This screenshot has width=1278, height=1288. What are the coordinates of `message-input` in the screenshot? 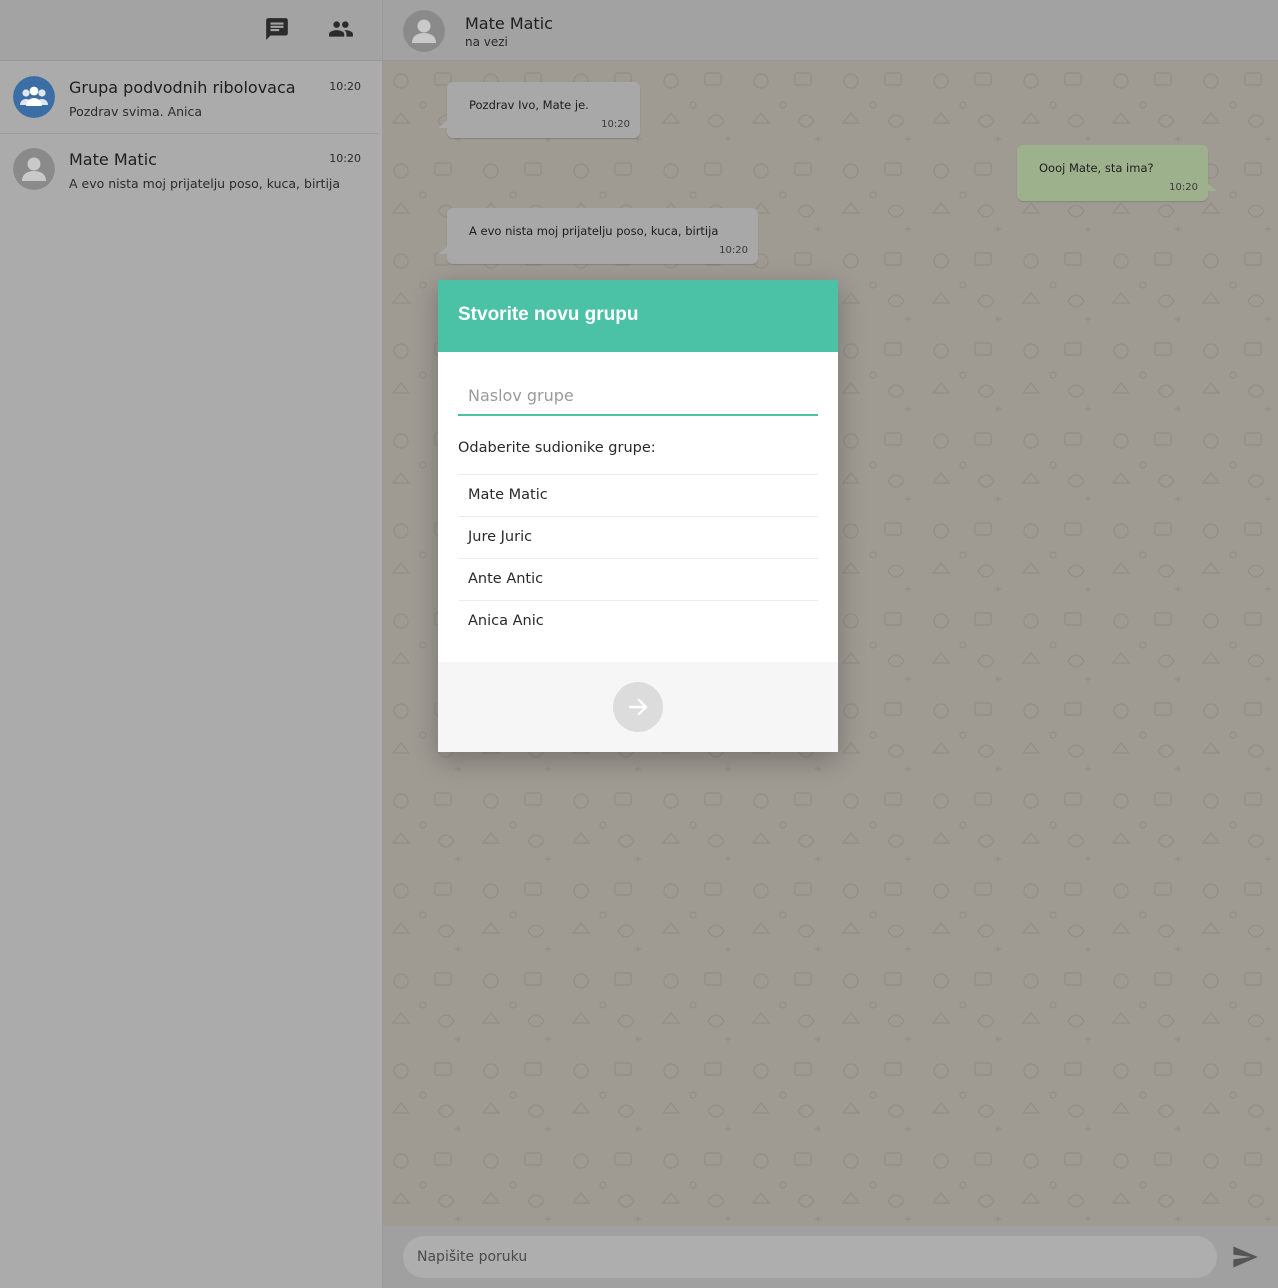 It's located at (810, 1257).